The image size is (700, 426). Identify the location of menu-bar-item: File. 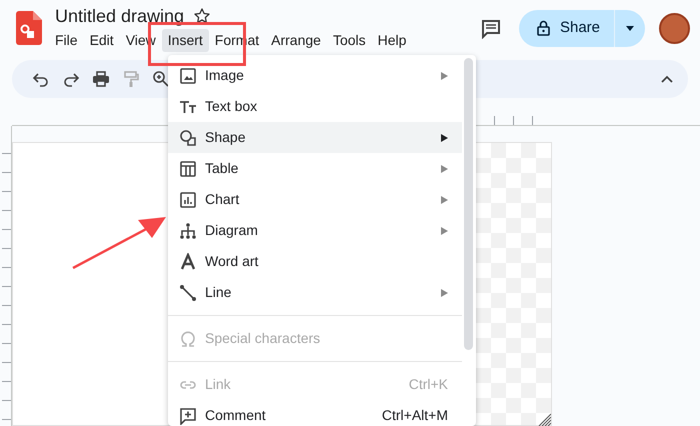
(66, 40).